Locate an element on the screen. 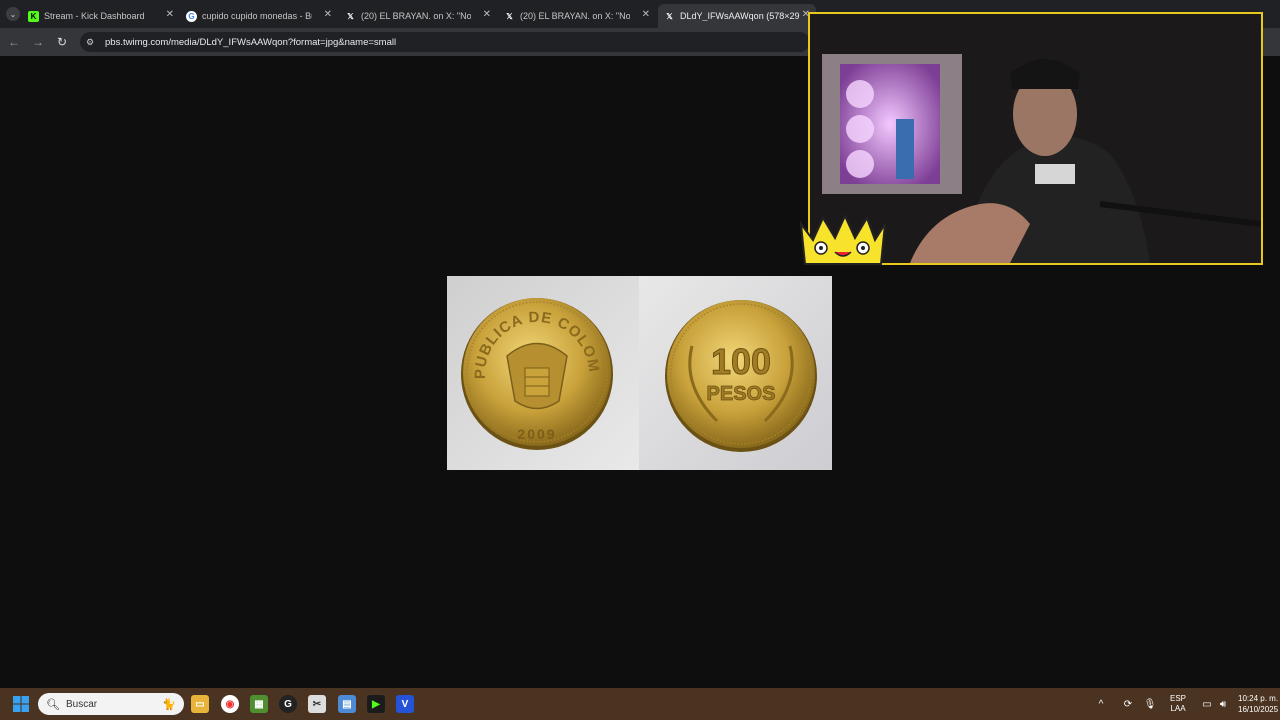 The image size is (1280, 720). tab-title: Stream - Kick Dashboard is located at coordinates (94, 16).